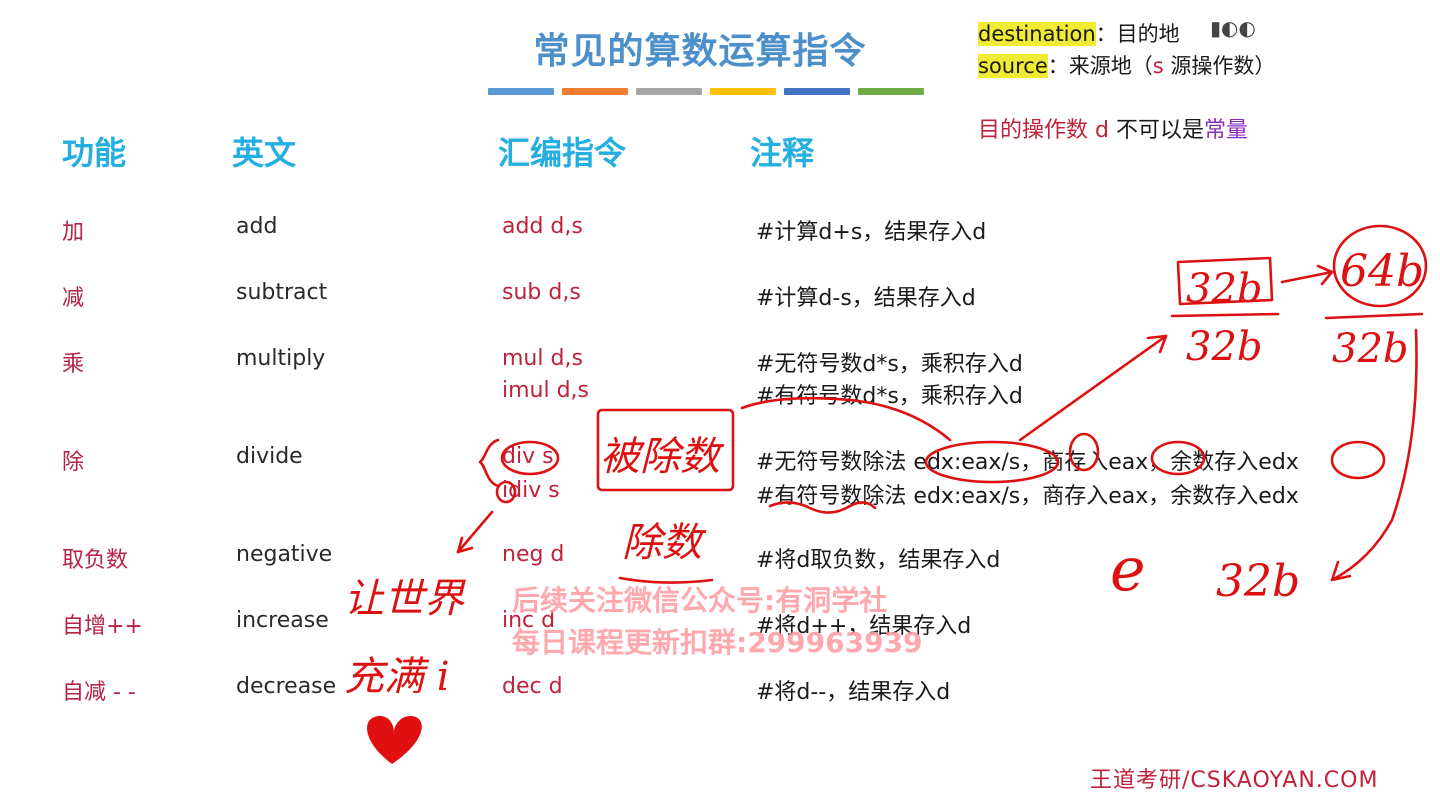  I want to click on row-sub-eng: subtract, so click(282, 292).